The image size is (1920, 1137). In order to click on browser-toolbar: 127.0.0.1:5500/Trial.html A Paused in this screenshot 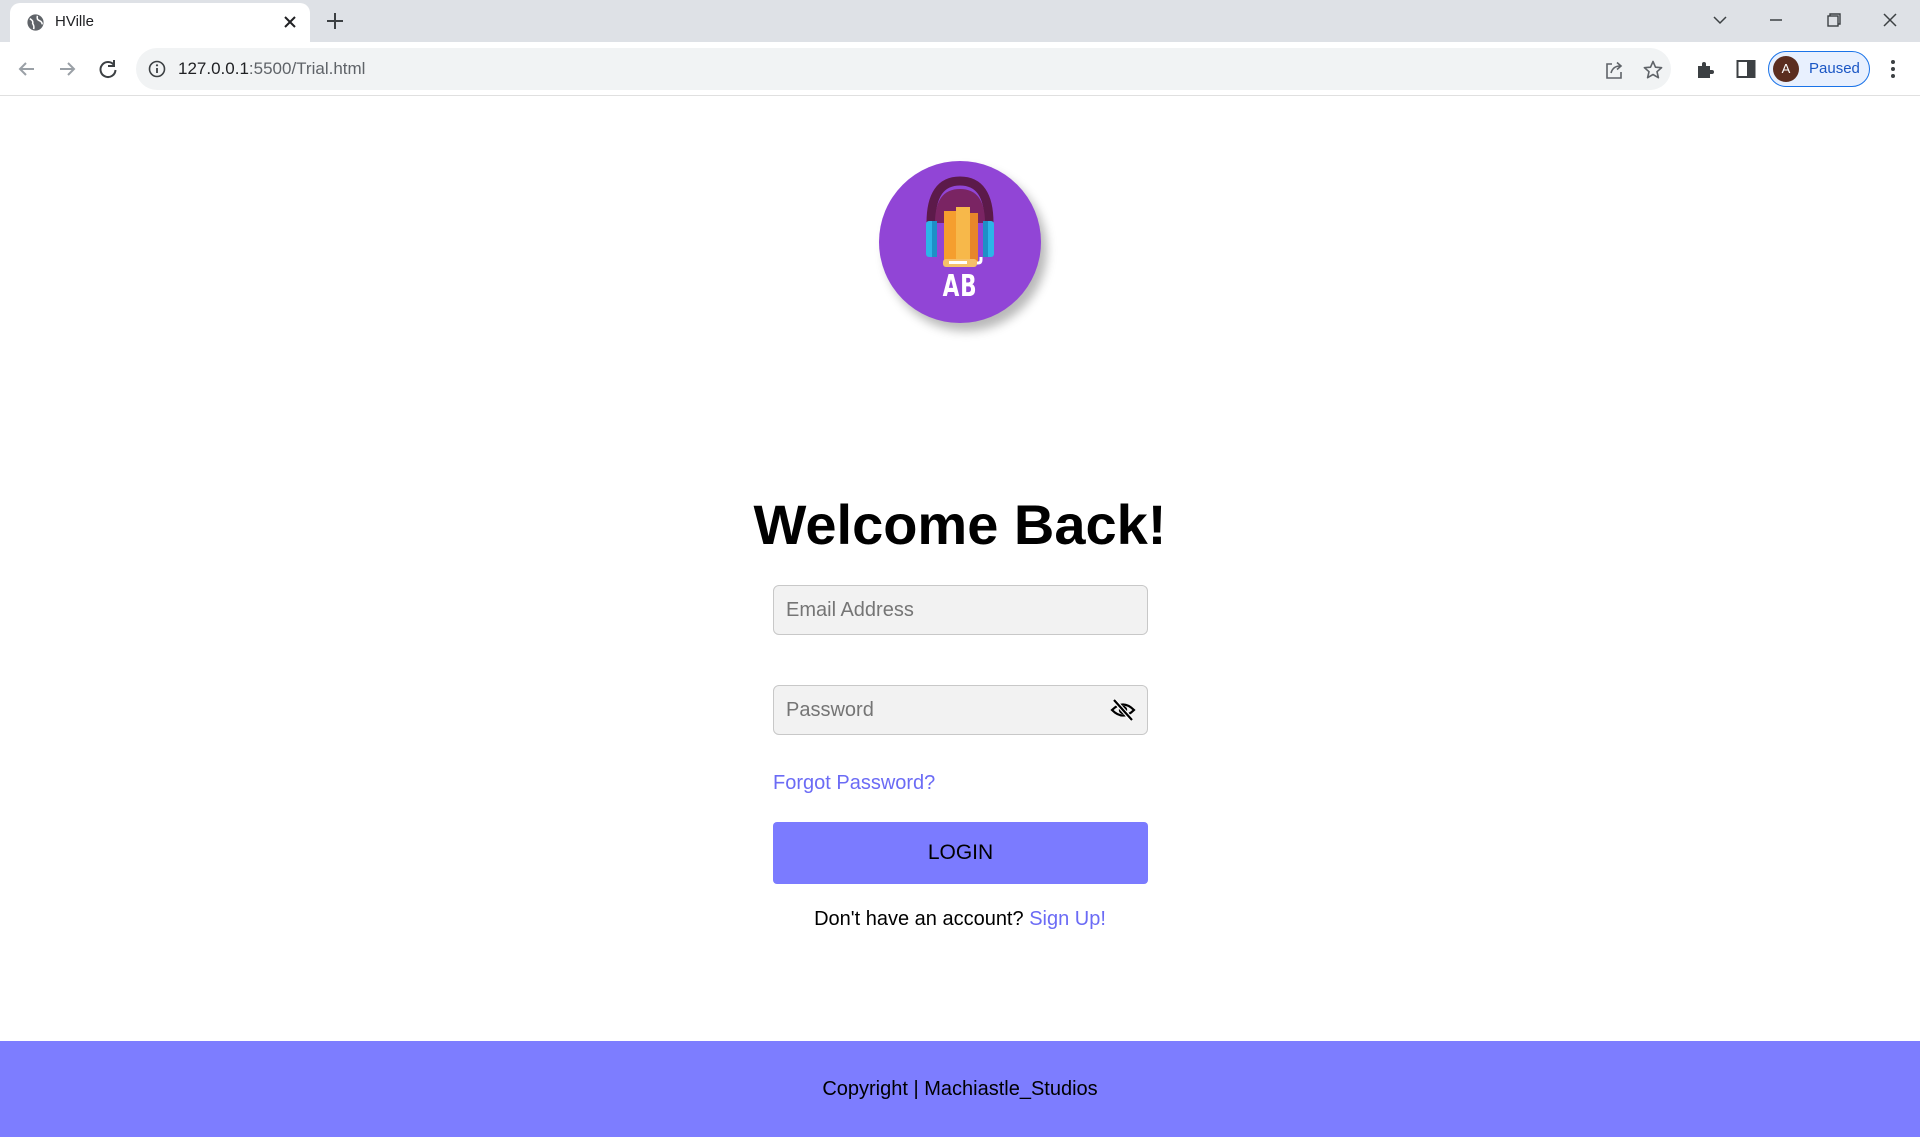, I will do `click(960, 69)`.